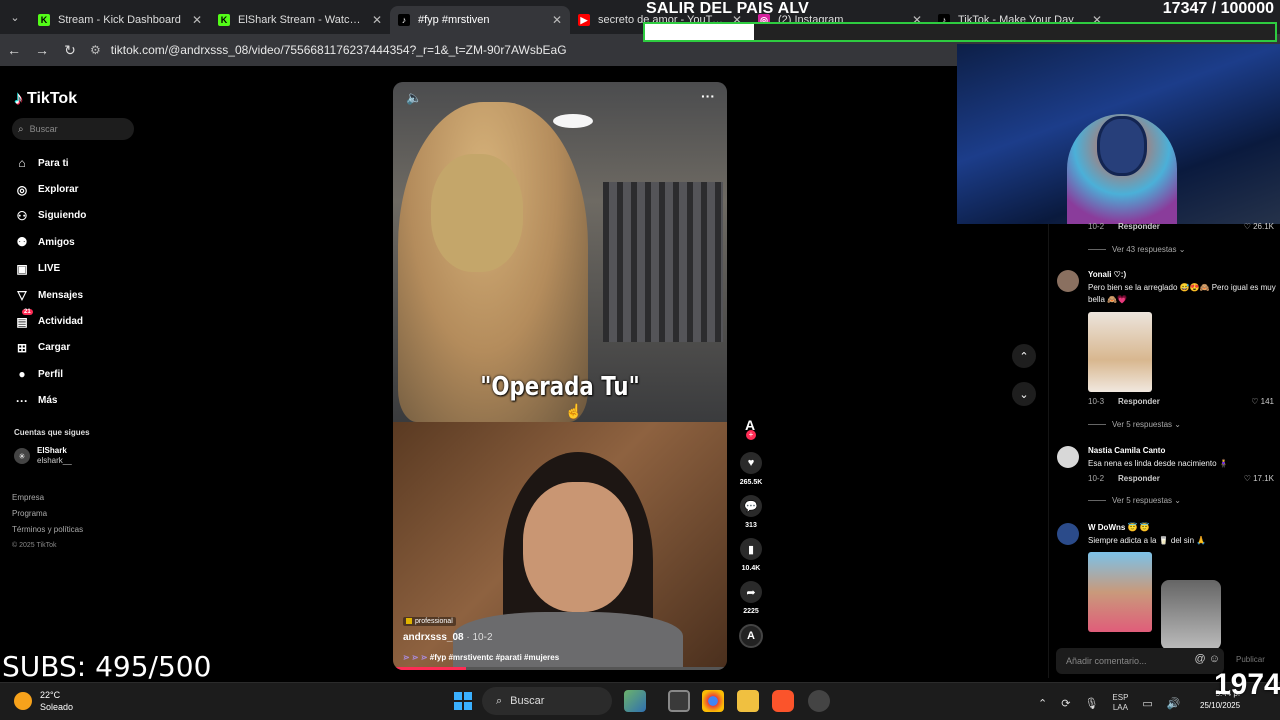 The height and width of the screenshot is (720, 1280). What do you see at coordinates (480, 20) in the screenshot?
I see `browser-tab: ♪ #fyp #mrstiven ✕` at bounding box center [480, 20].